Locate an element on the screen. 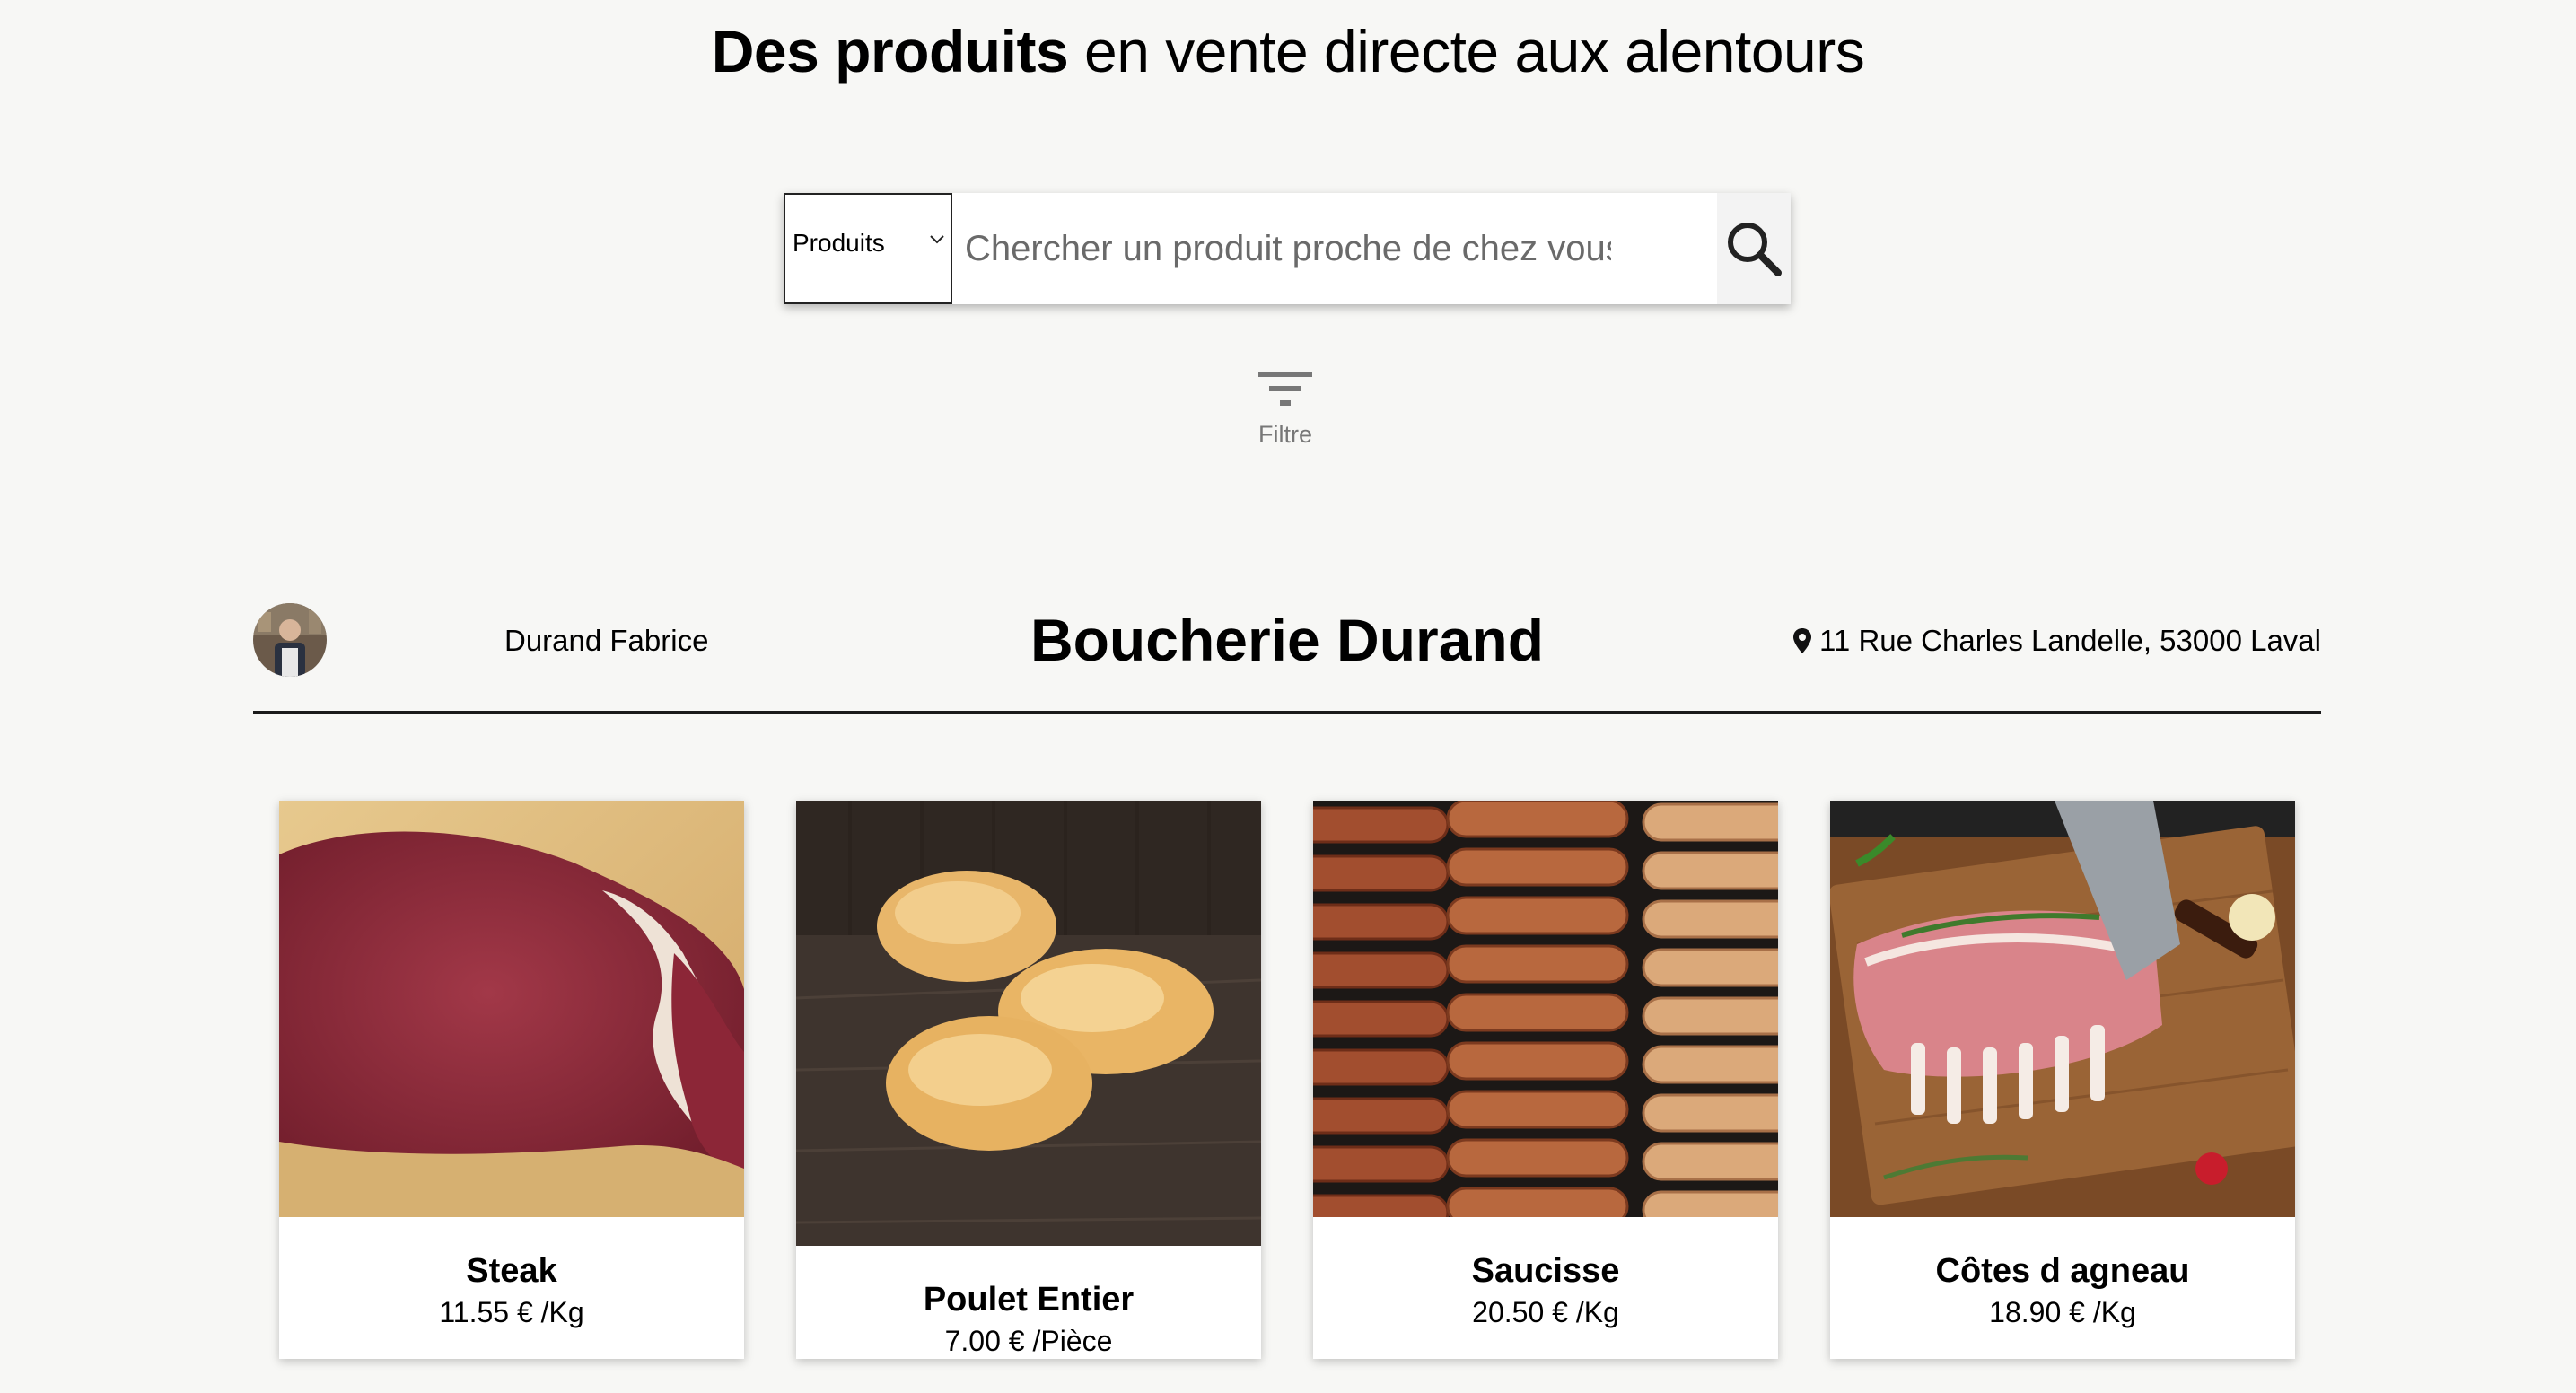 This screenshot has height=1393, width=2576. product-price: 18.90 € /Kg is located at coordinates (2062, 1312).